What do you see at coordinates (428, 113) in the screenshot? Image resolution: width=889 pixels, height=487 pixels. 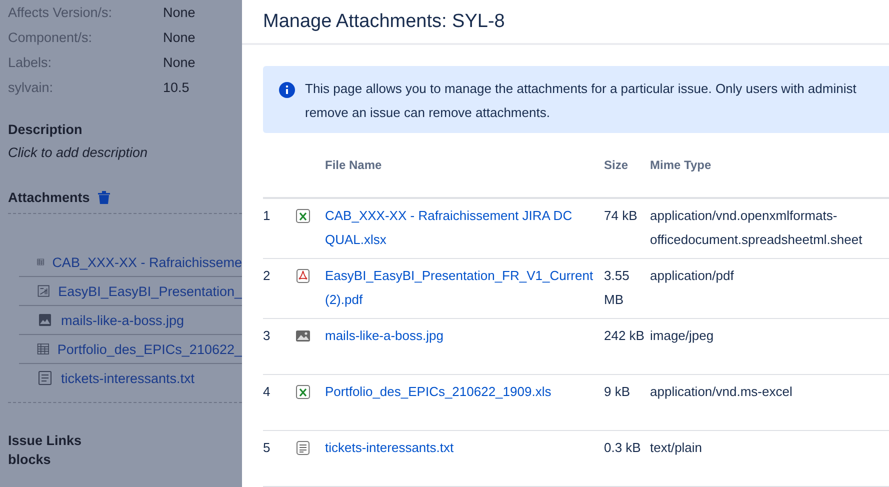 I see `info-text: remove an issue can remove attachments.` at bounding box center [428, 113].